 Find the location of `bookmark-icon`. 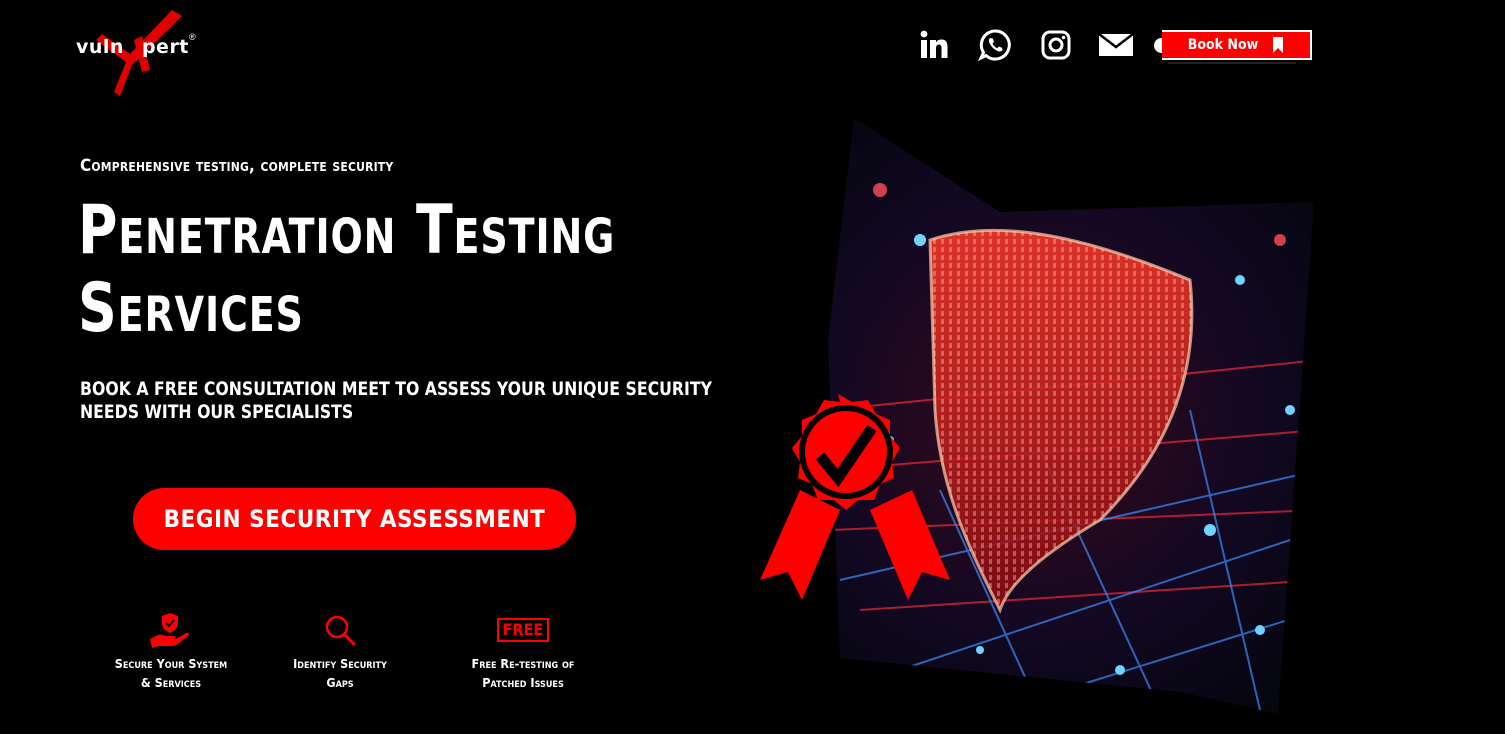

bookmark-icon is located at coordinates (1278, 45).